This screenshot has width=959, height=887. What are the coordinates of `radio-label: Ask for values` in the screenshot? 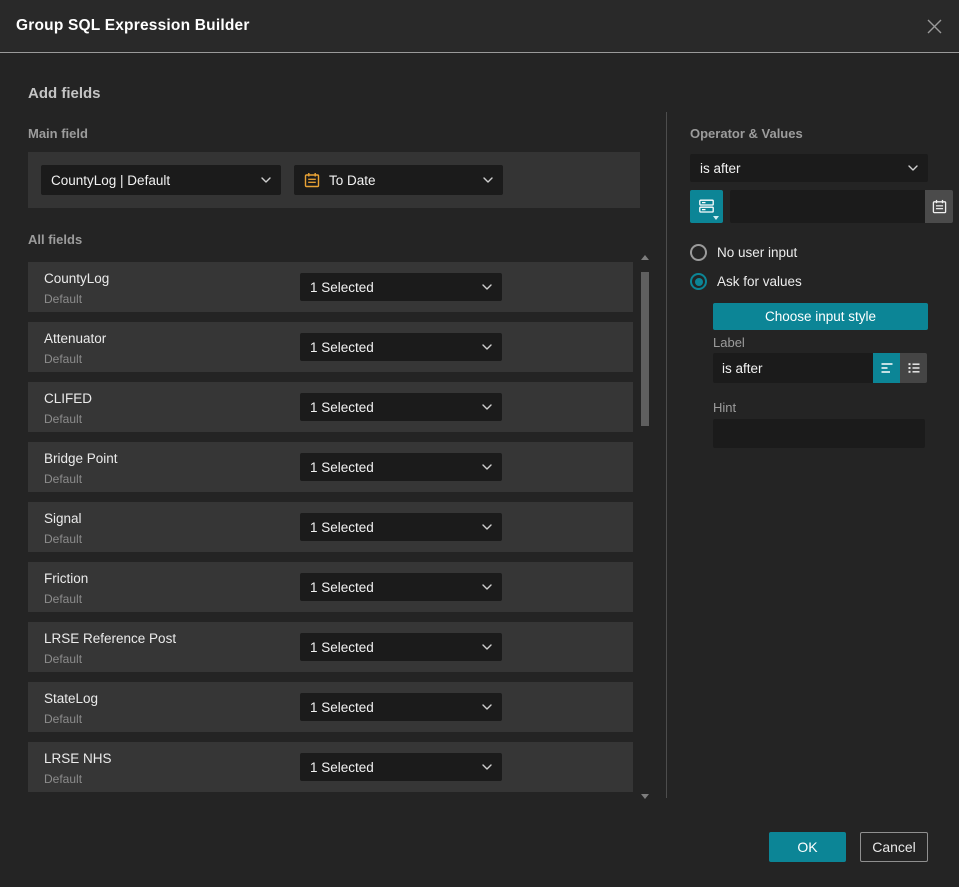 It's located at (759, 281).